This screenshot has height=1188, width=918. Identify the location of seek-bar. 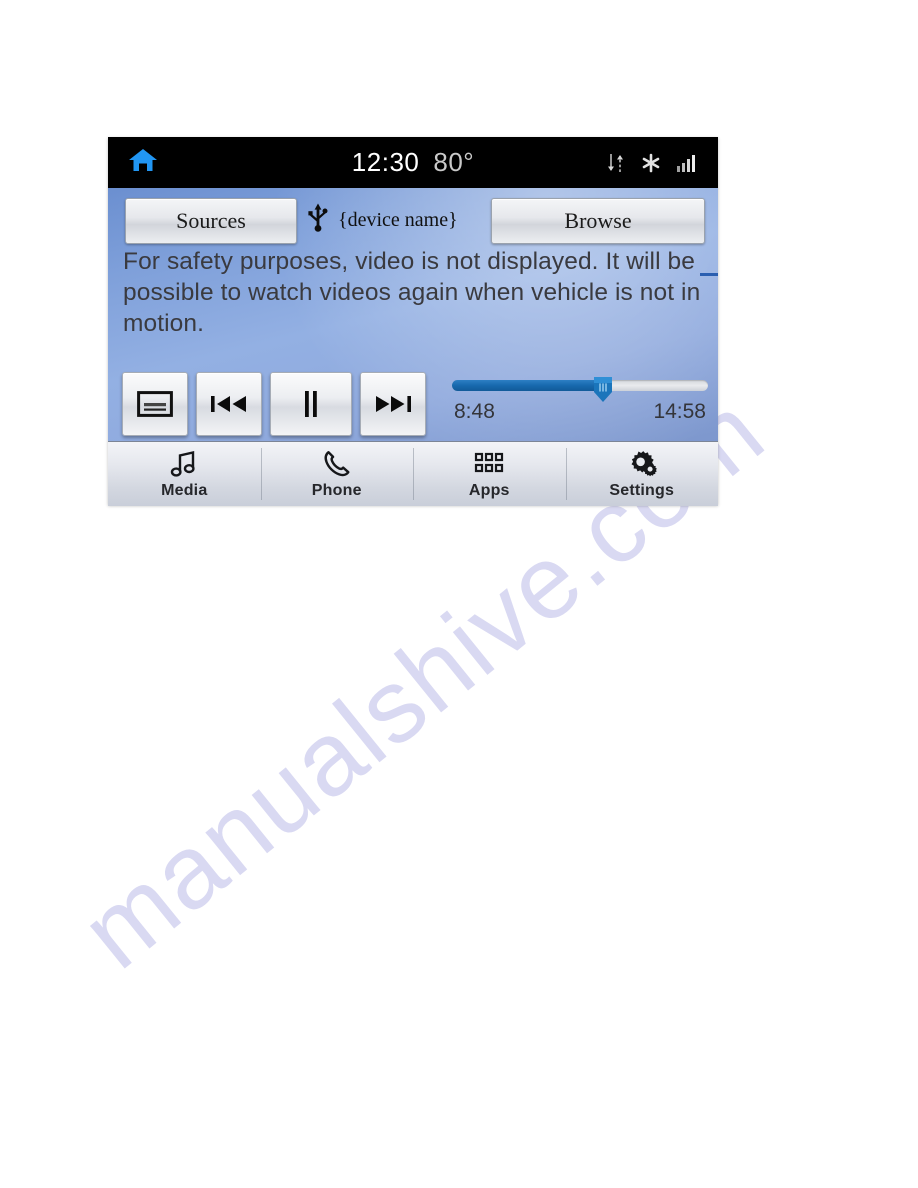
(580, 389).